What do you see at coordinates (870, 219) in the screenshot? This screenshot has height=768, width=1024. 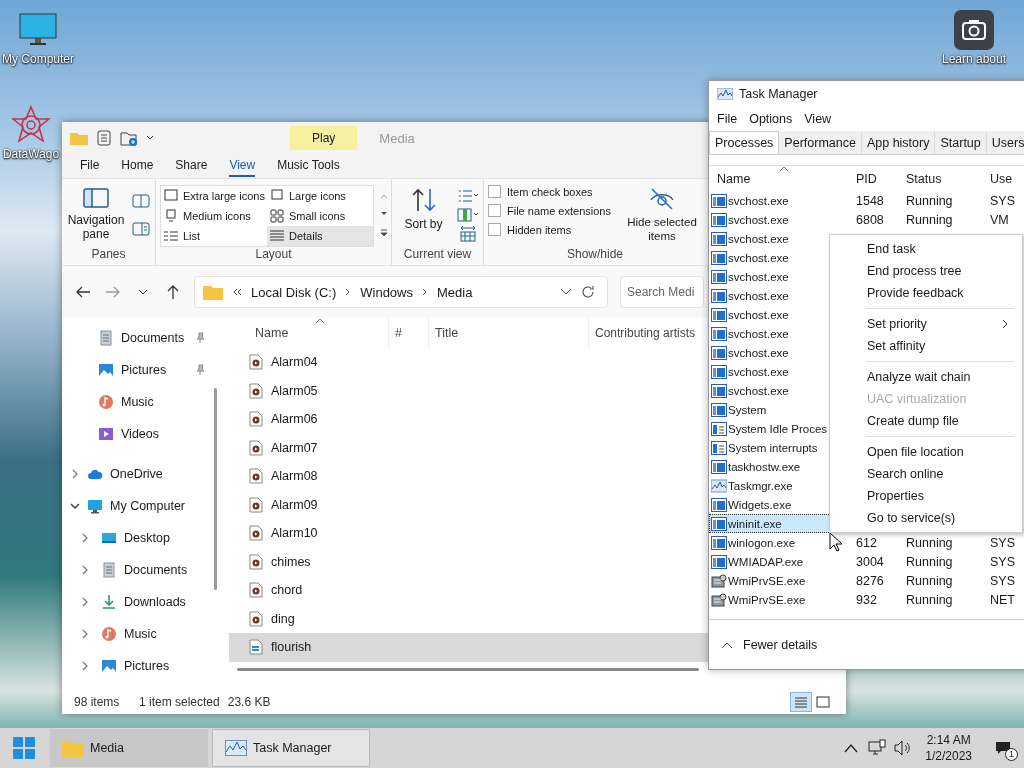 I see `process-id: 6808` at bounding box center [870, 219].